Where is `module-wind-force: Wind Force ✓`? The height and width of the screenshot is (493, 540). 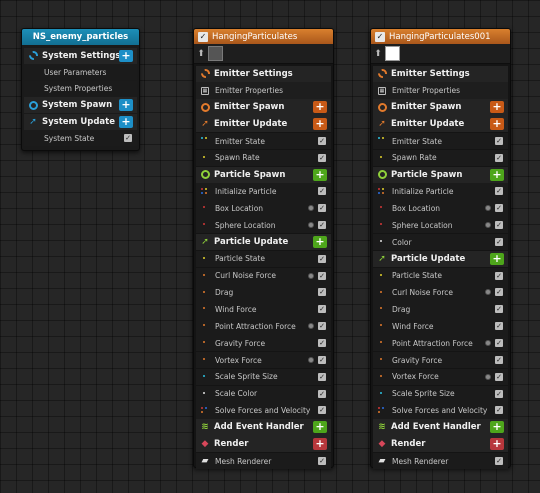
module-wind-force: Wind Force ✓ is located at coordinates (440, 326).